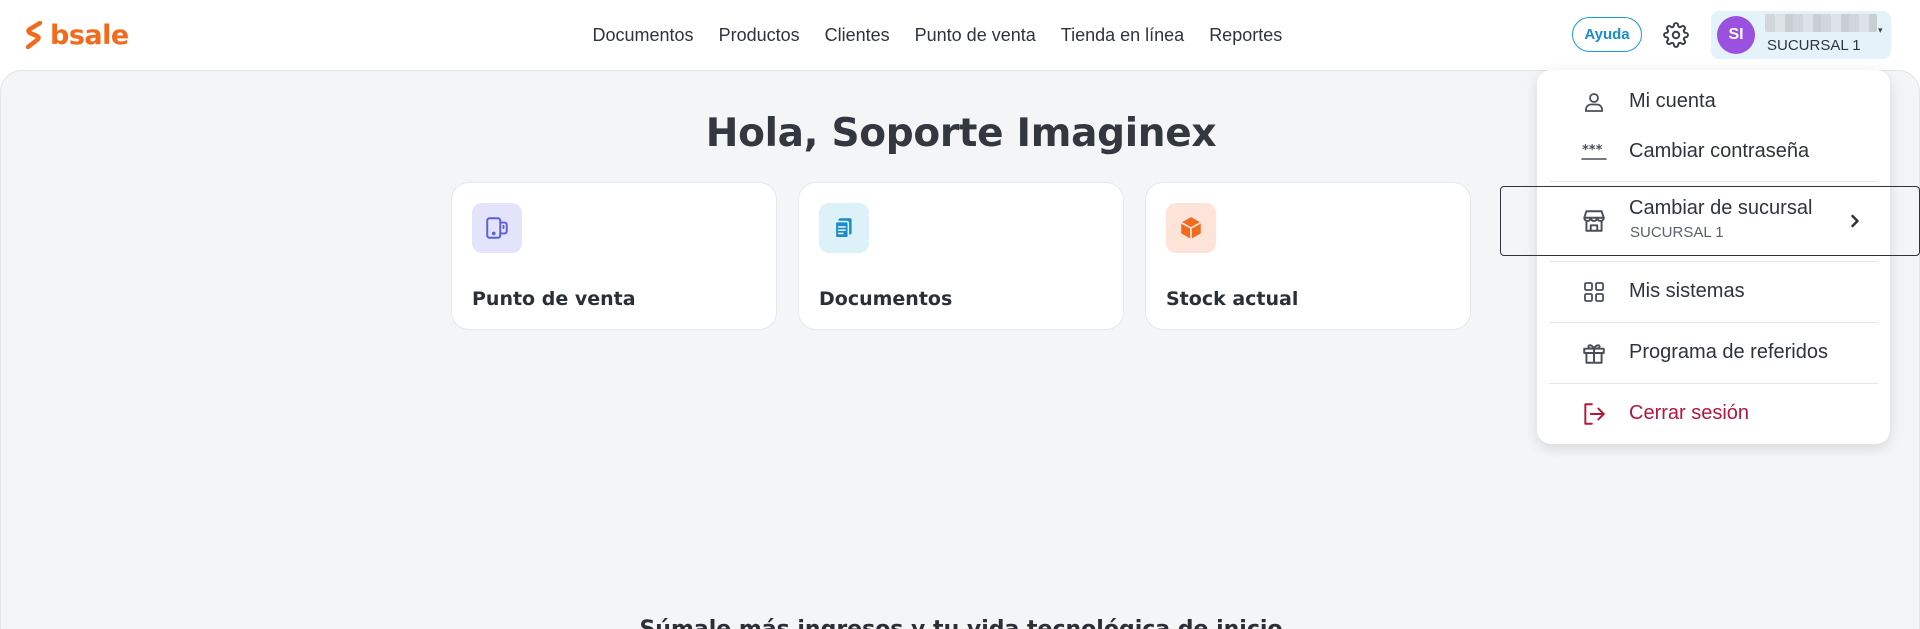 The width and height of the screenshot is (1920, 629). Describe the element at coordinates (1719, 151) in the screenshot. I see `menu-item-label: Cambiar contraseña` at that location.